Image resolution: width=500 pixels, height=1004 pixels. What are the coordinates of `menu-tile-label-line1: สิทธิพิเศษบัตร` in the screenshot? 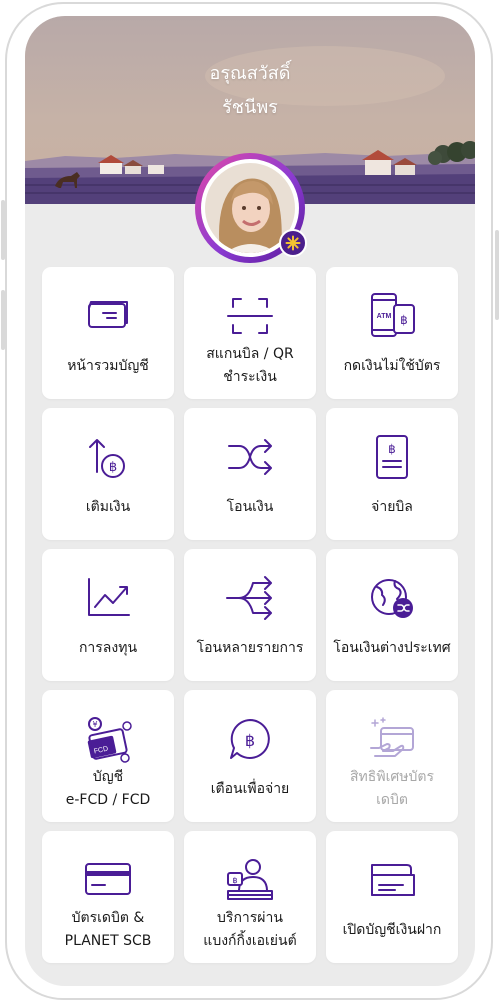 It's located at (392, 777).